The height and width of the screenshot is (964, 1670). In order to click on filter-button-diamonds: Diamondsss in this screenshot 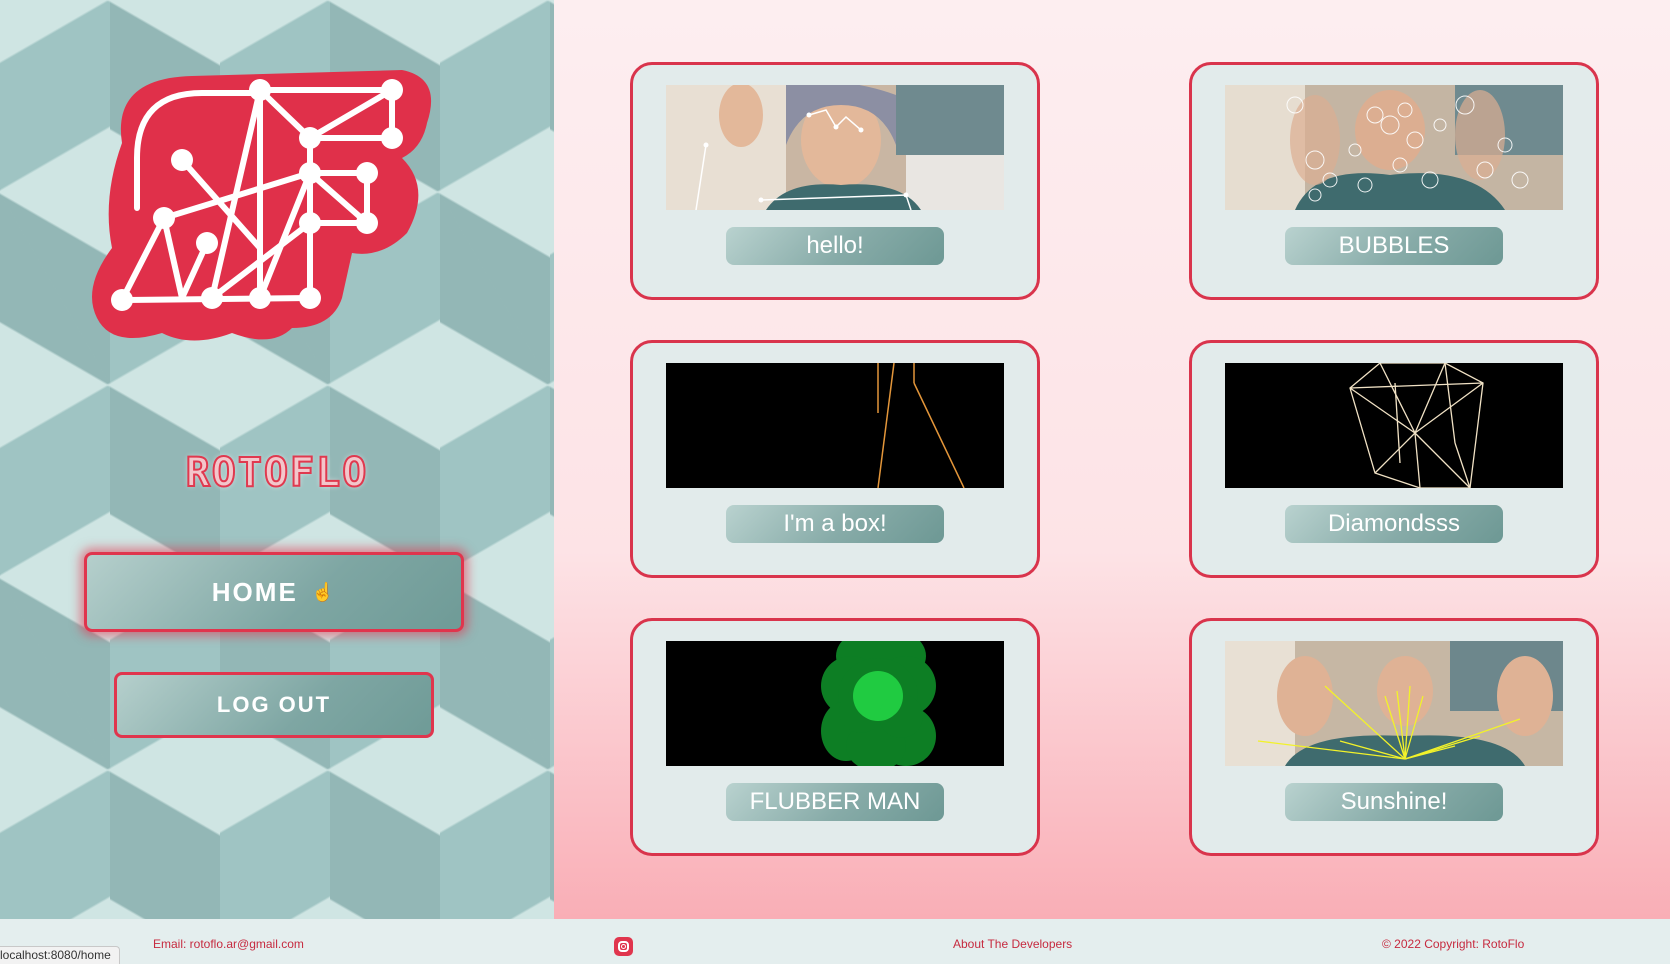, I will do `click(1394, 524)`.